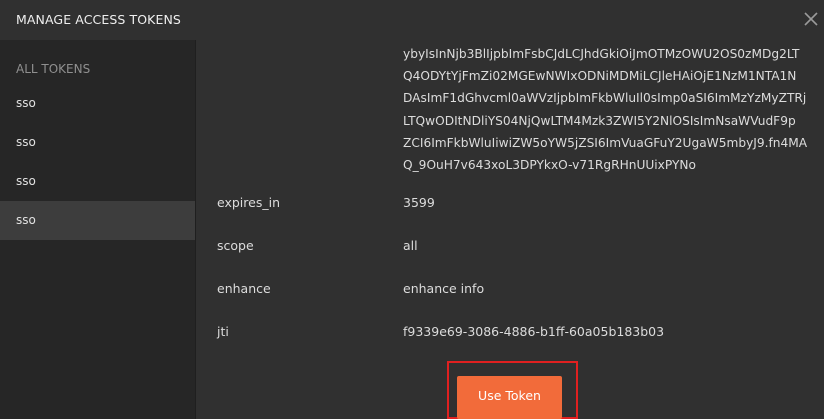 The height and width of the screenshot is (419, 824). What do you see at coordinates (509, 397) in the screenshot?
I see `use-token-button: Use Token` at bounding box center [509, 397].